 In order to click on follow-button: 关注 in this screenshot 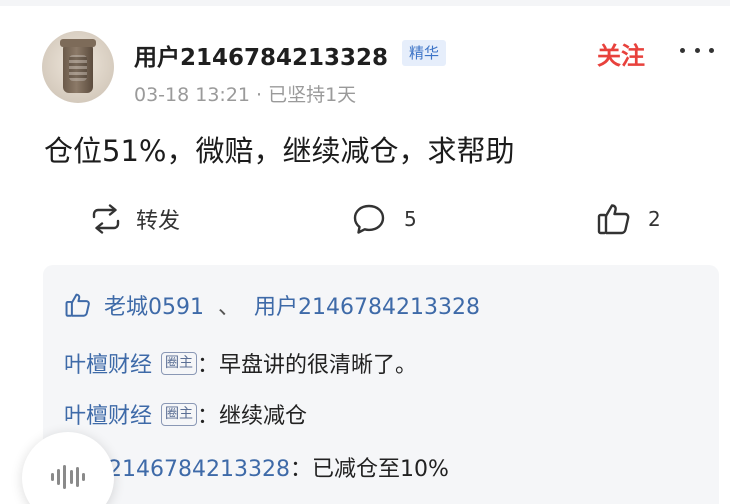, I will do `click(621, 53)`.